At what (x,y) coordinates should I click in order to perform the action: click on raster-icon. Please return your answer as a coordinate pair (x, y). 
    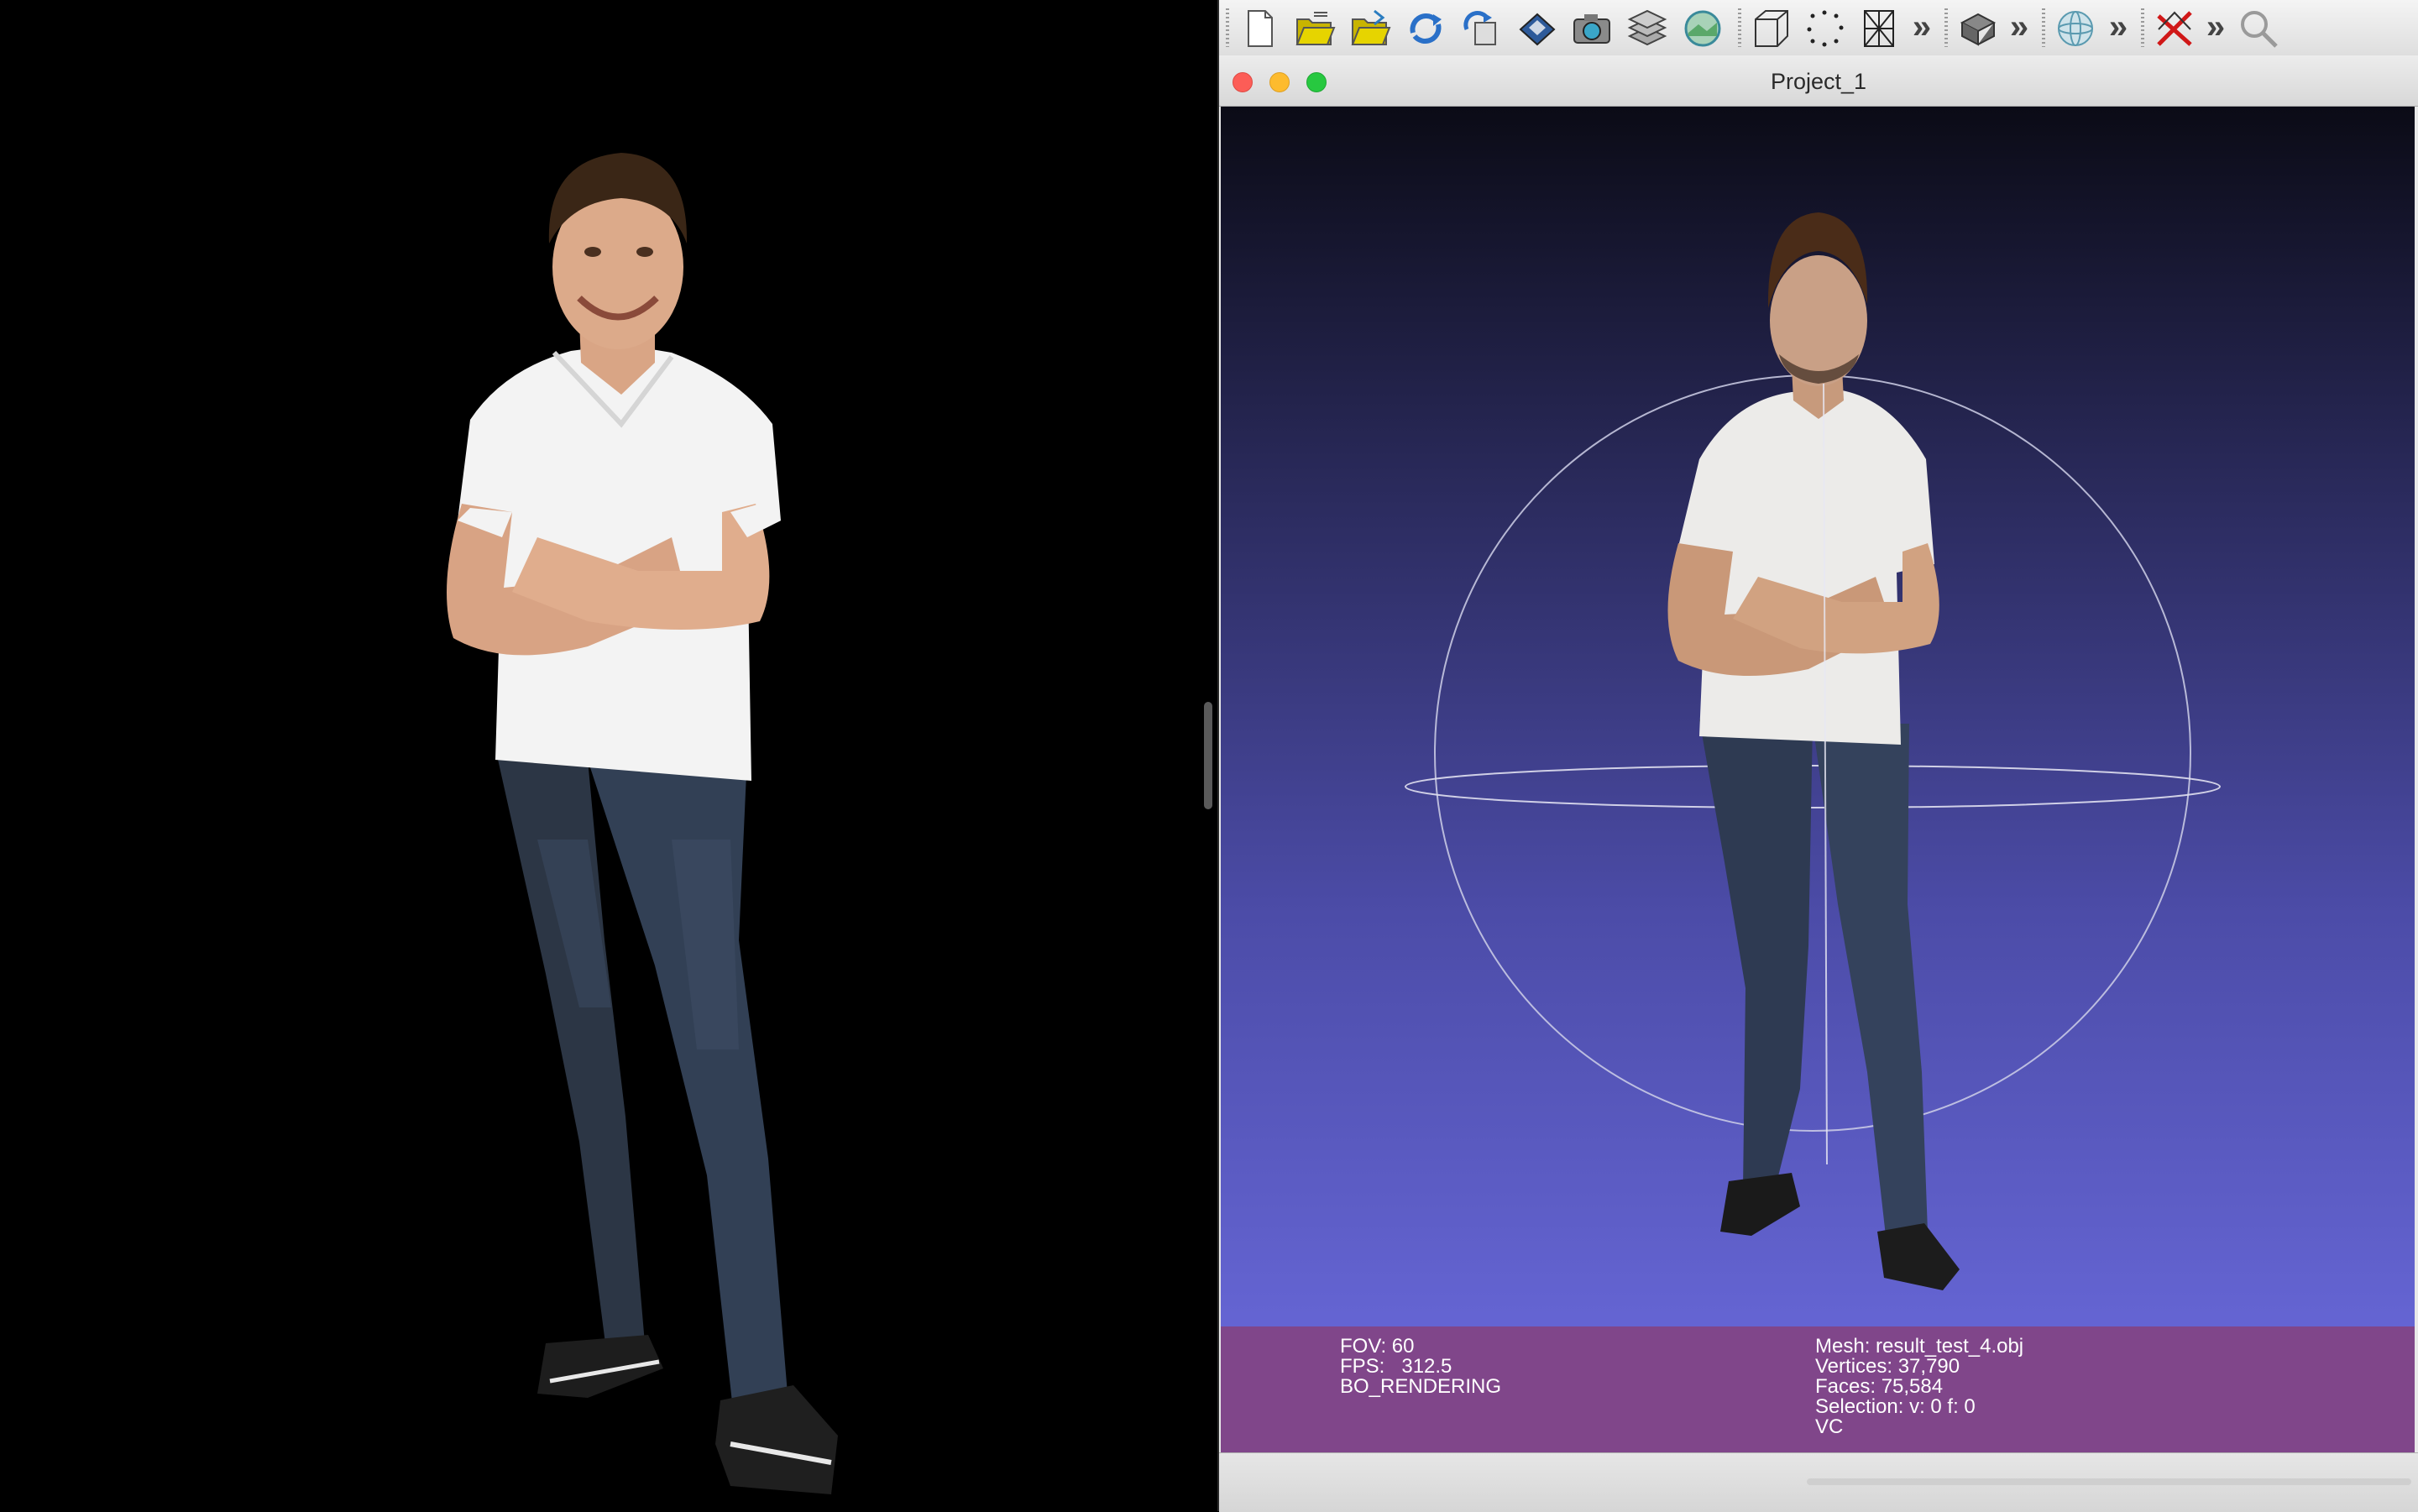
    Looking at the image, I should click on (1702, 28).